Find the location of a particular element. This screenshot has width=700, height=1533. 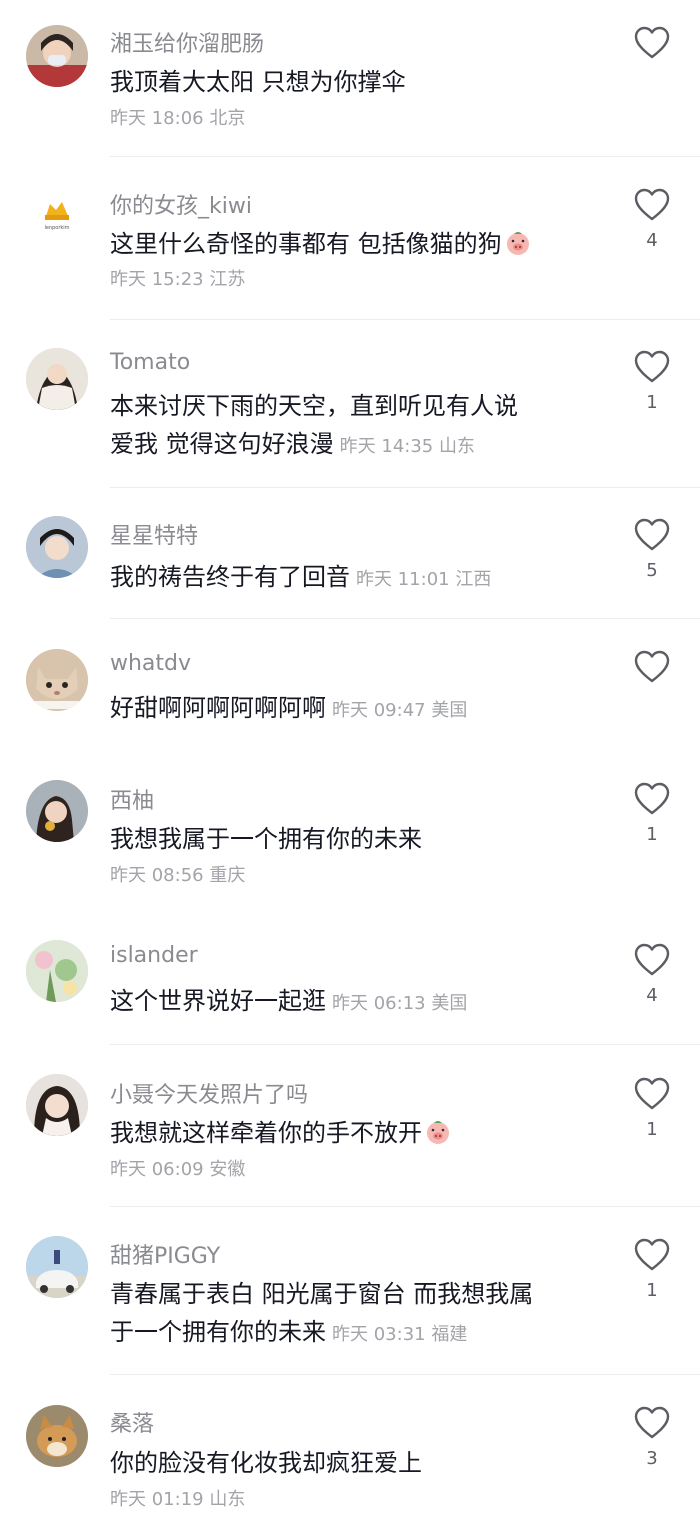

comment-meta: 昨天 01:19 山东 is located at coordinates (178, 1499).